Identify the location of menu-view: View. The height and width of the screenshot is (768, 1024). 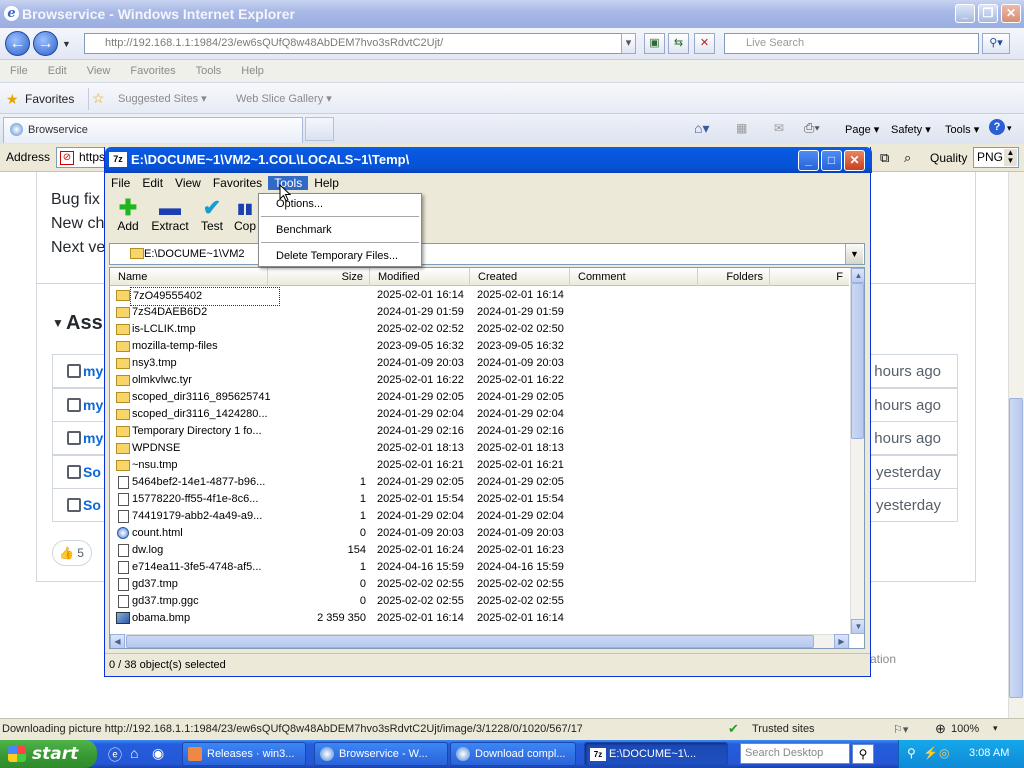
(188, 183).